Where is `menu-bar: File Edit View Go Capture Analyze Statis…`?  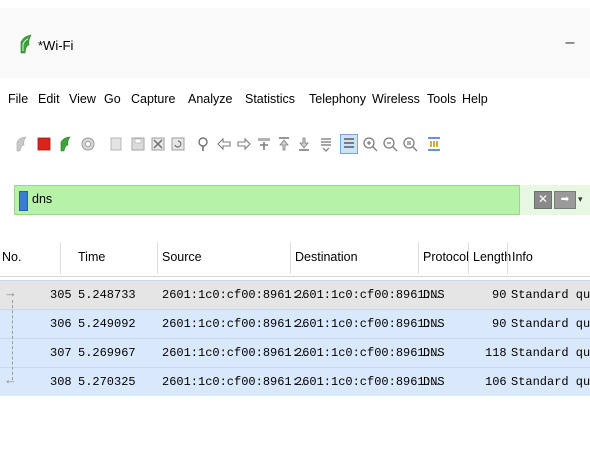
menu-bar: File Edit View Go Capture Analyze Statis… is located at coordinates (295, 100).